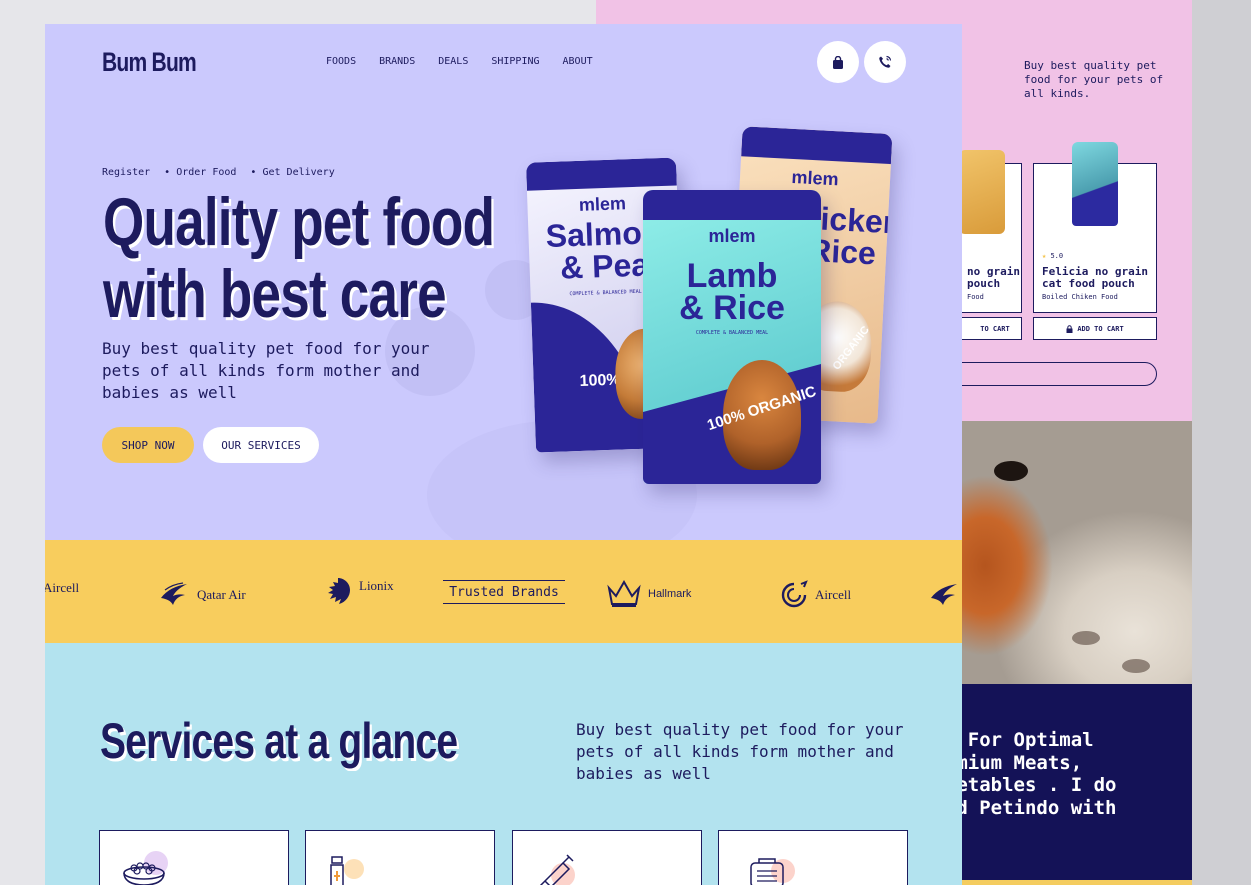 The height and width of the screenshot is (885, 1251). I want to click on brand-qatar-air: Qatar Air, so click(202, 595).